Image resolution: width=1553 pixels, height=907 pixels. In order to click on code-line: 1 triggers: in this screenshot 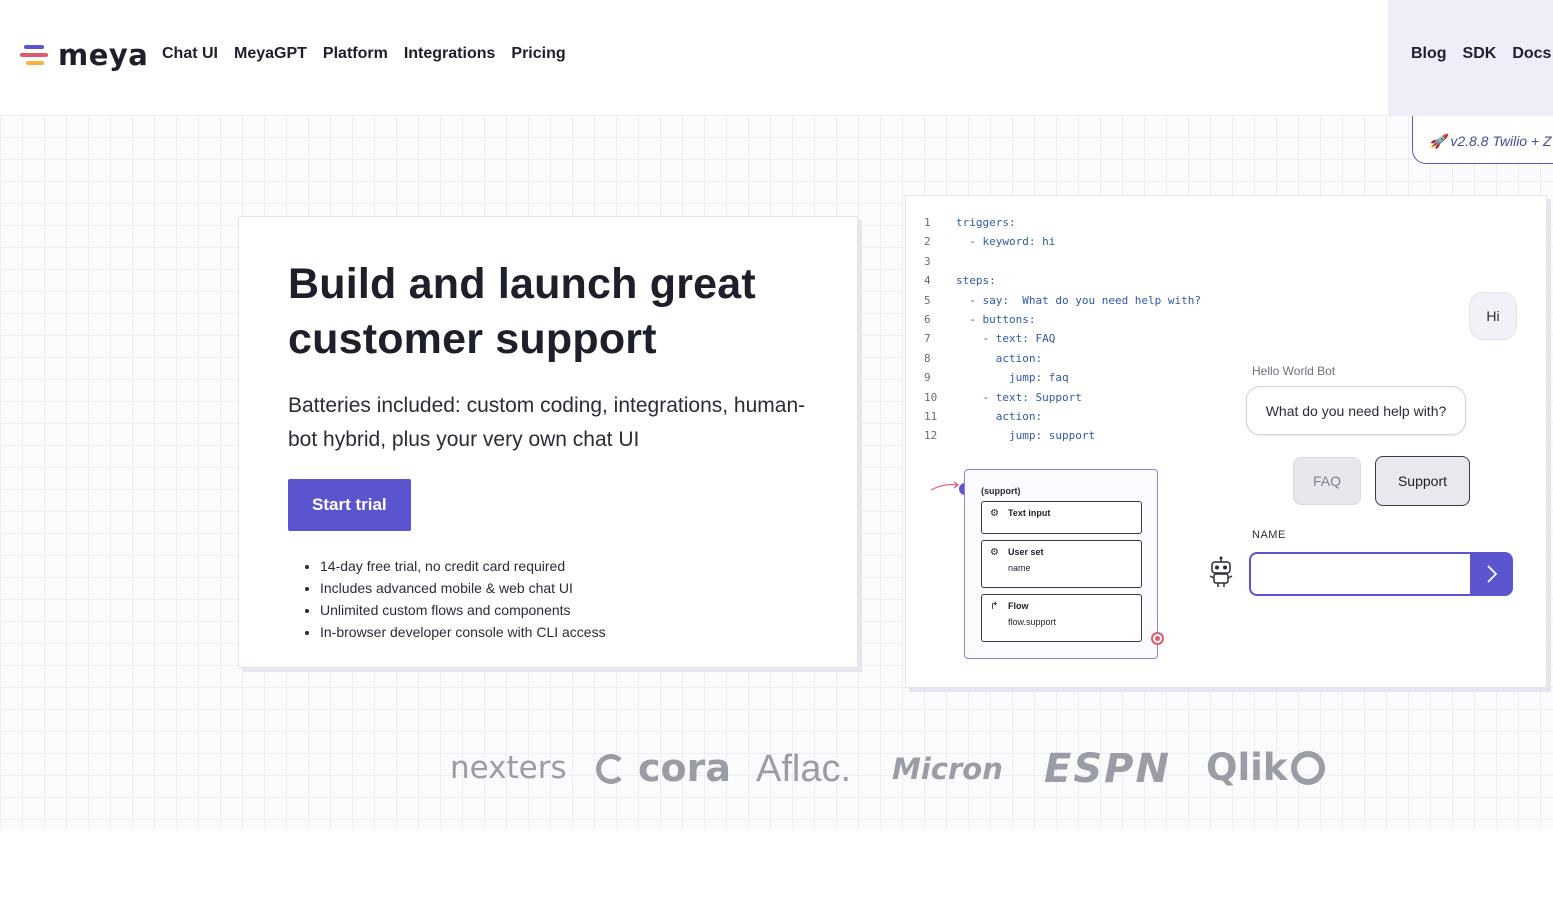, I will do `click(970, 222)`.